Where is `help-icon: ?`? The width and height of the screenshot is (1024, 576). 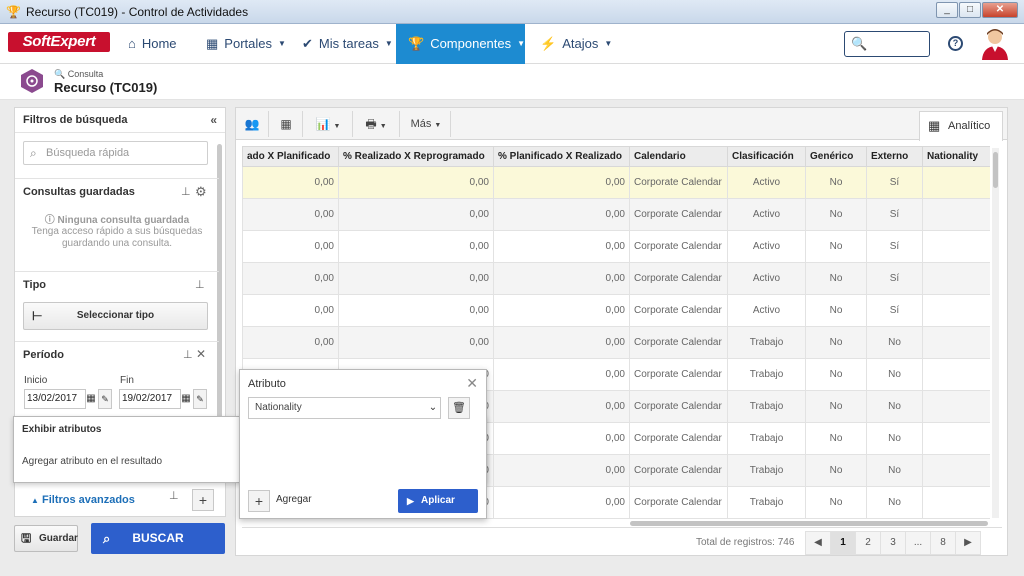
help-icon: ? is located at coordinates (955, 43).